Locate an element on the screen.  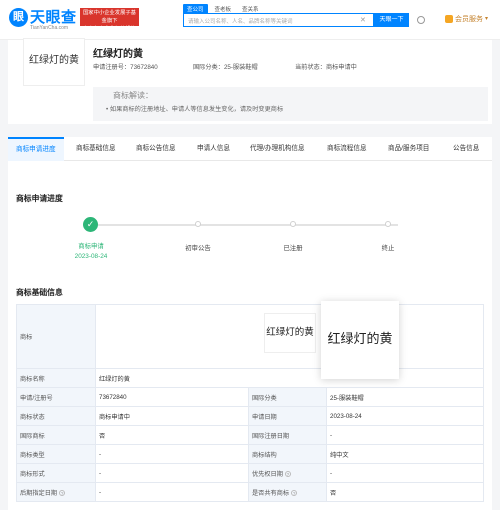
banner-line2: 官方备案企业征信机构 is located at coordinates (109, 29).